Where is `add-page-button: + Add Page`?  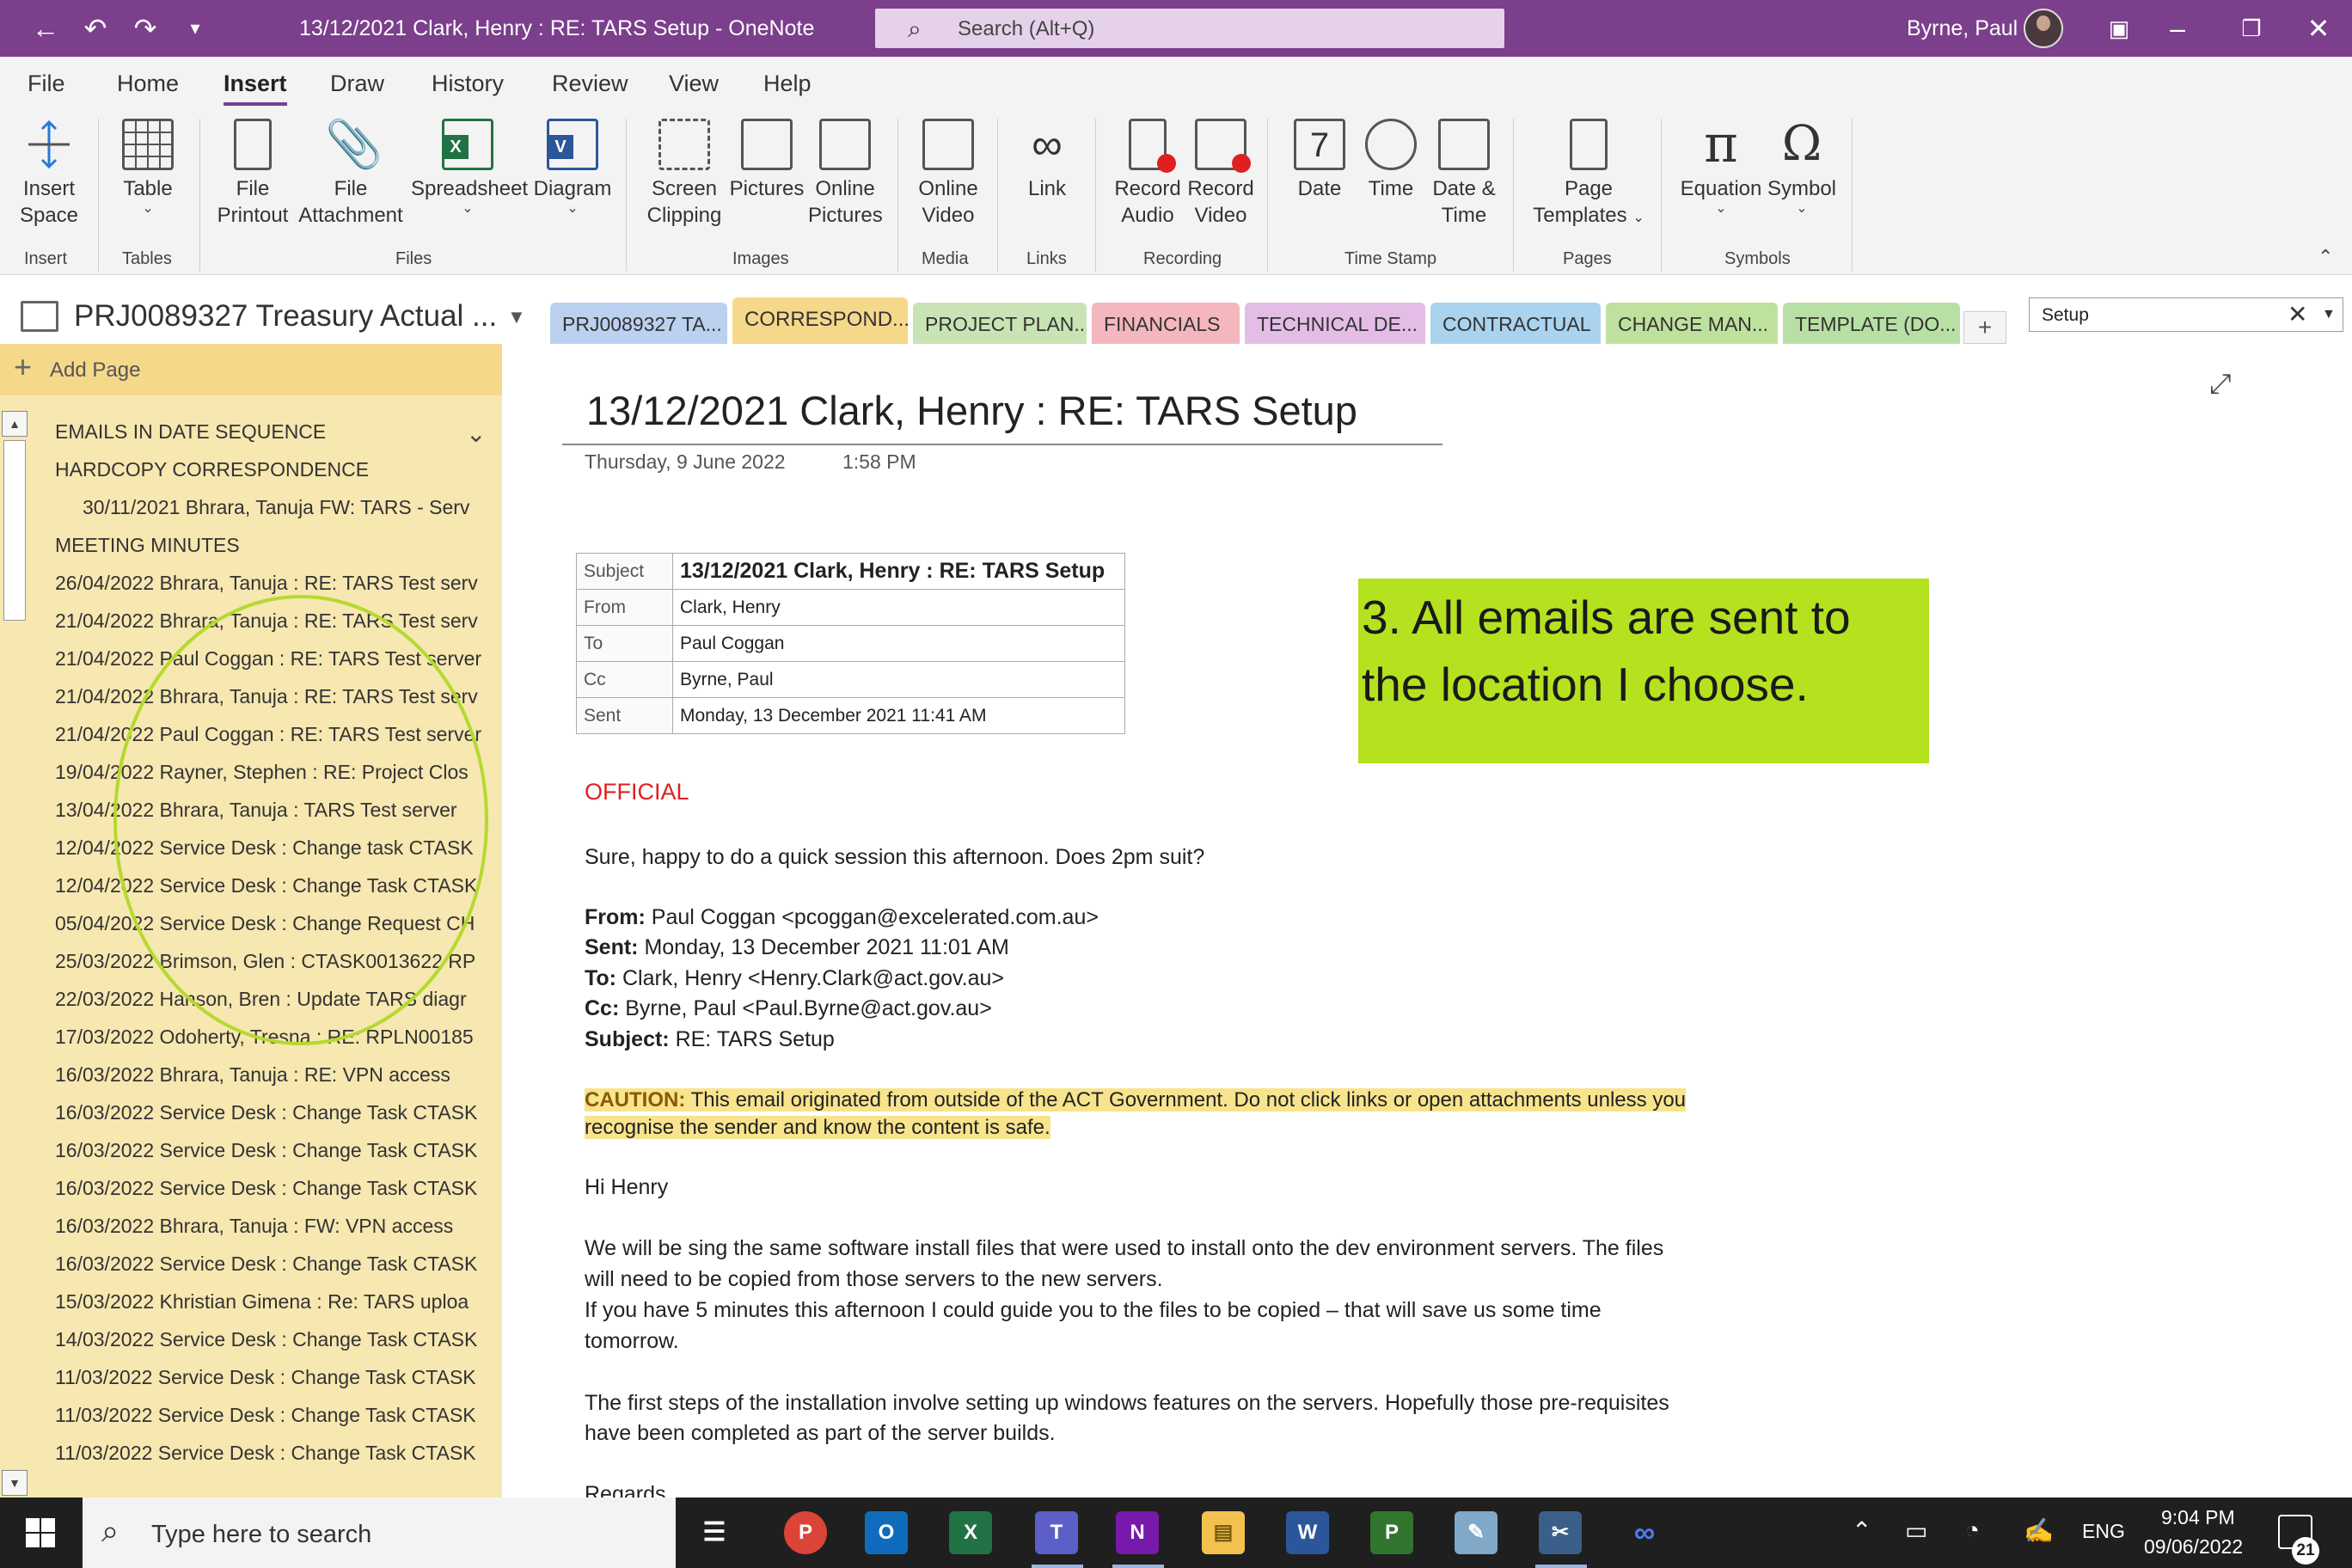 add-page-button: + Add Page is located at coordinates (251, 369).